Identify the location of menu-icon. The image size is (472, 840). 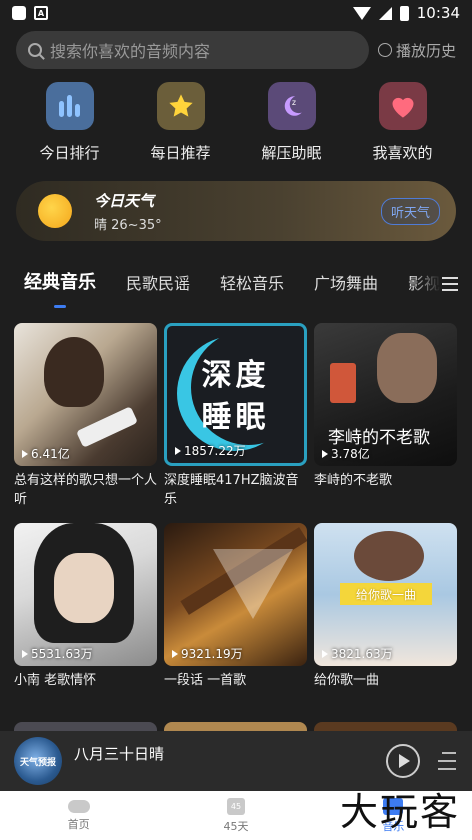
(450, 284).